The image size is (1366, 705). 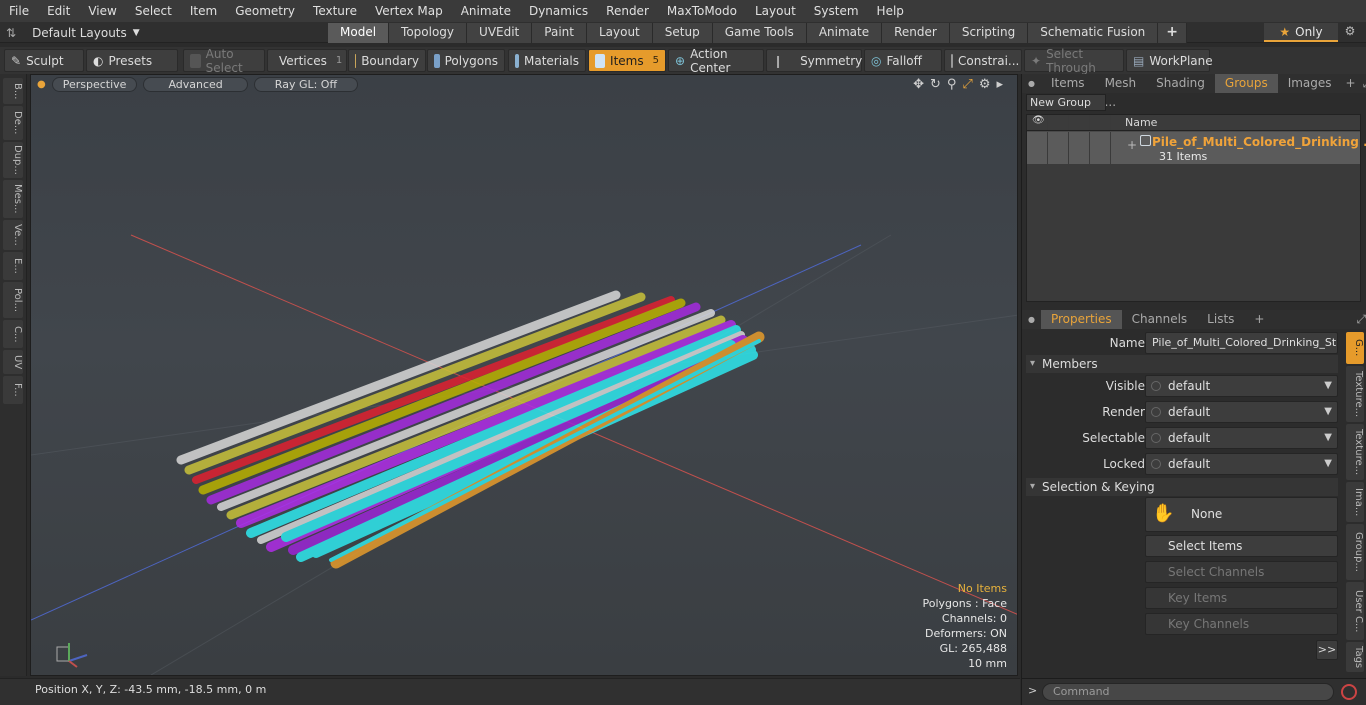 What do you see at coordinates (1079, 148) in the screenshot?
I see `group-select-toggle` at bounding box center [1079, 148].